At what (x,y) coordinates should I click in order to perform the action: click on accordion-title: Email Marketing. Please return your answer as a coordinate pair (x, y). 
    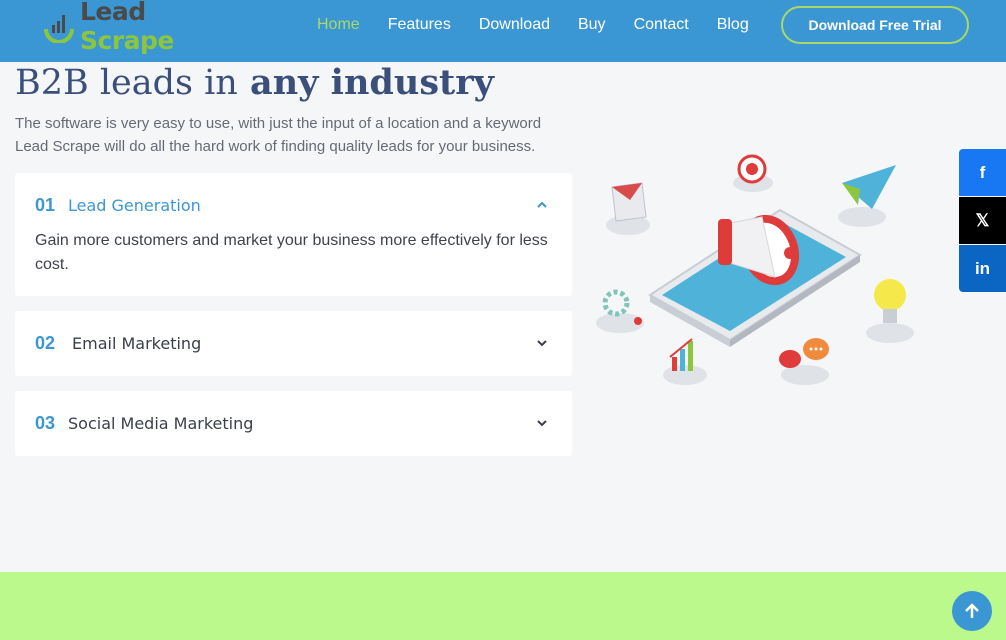
    Looking at the image, I should click on (137, 343).